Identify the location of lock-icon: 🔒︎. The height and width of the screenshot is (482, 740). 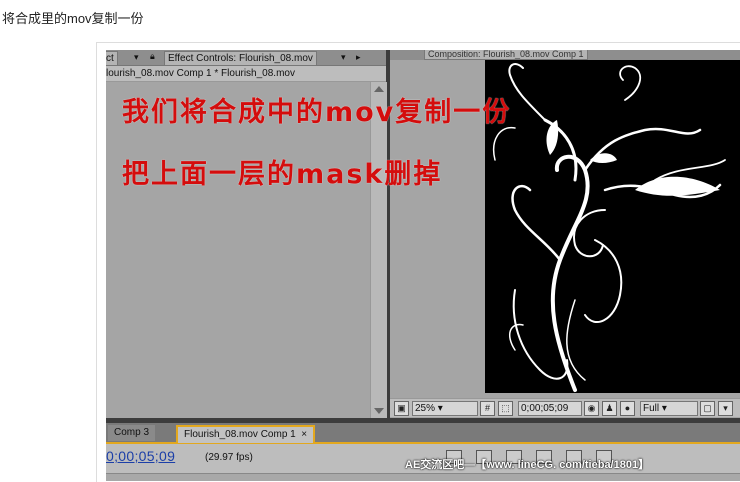
(152, 56).